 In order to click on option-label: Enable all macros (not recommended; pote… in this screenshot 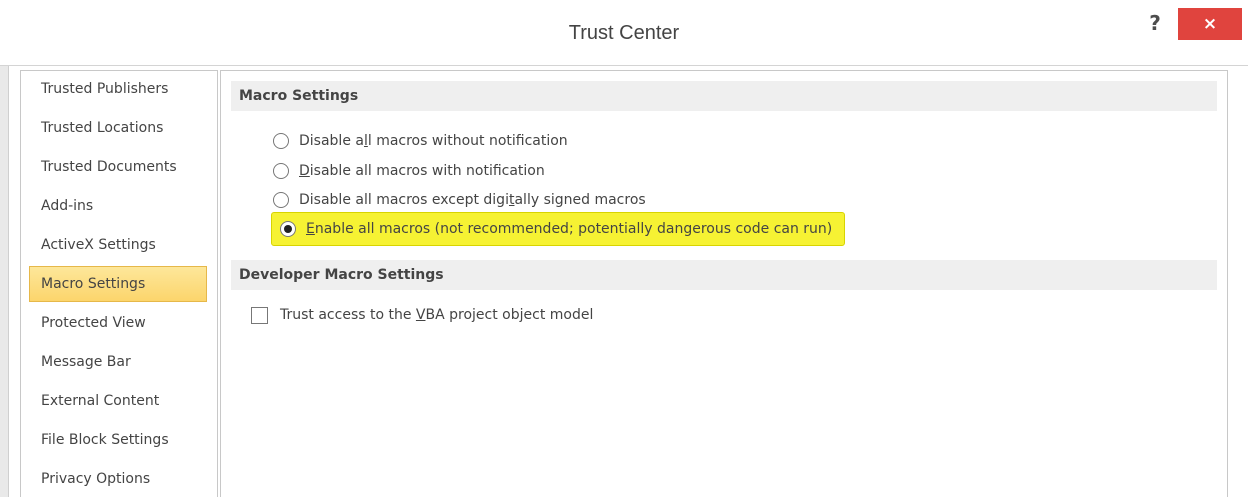, I will do `click(569, 229)`.